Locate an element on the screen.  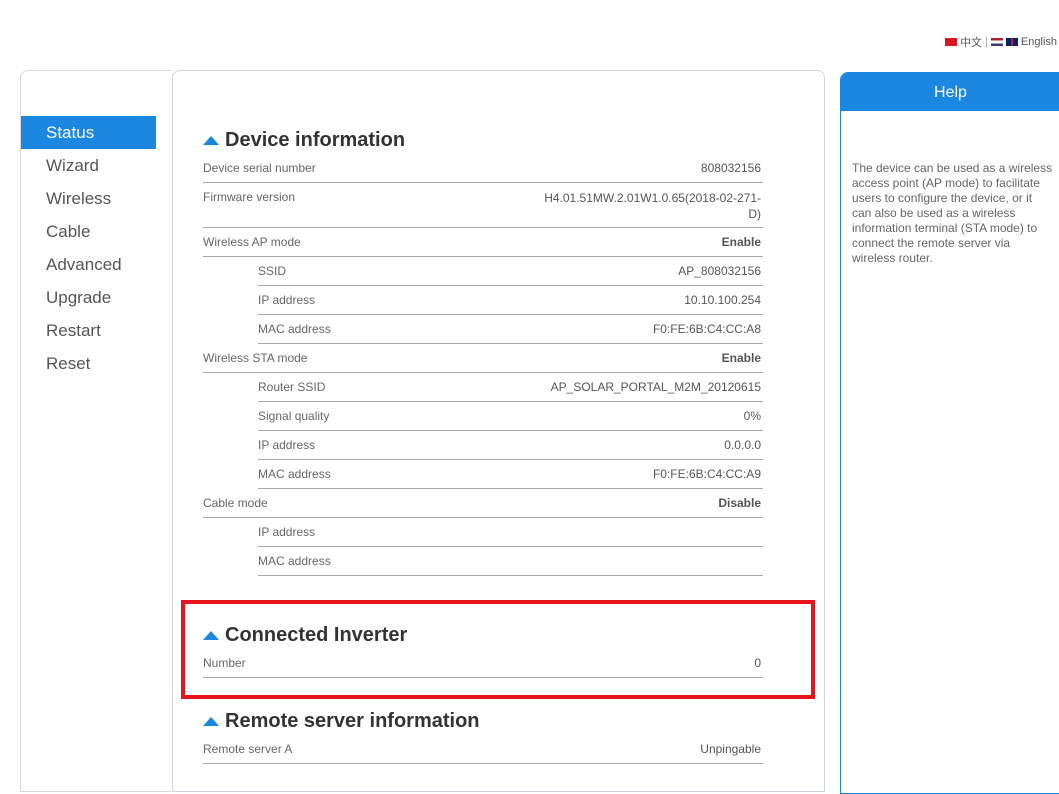
us-flag-icon is located at coordinates (996, 42).